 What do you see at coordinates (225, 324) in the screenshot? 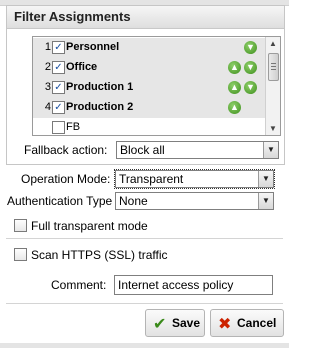
I see `x-icon: ✖` at bounding box center [225, 324].